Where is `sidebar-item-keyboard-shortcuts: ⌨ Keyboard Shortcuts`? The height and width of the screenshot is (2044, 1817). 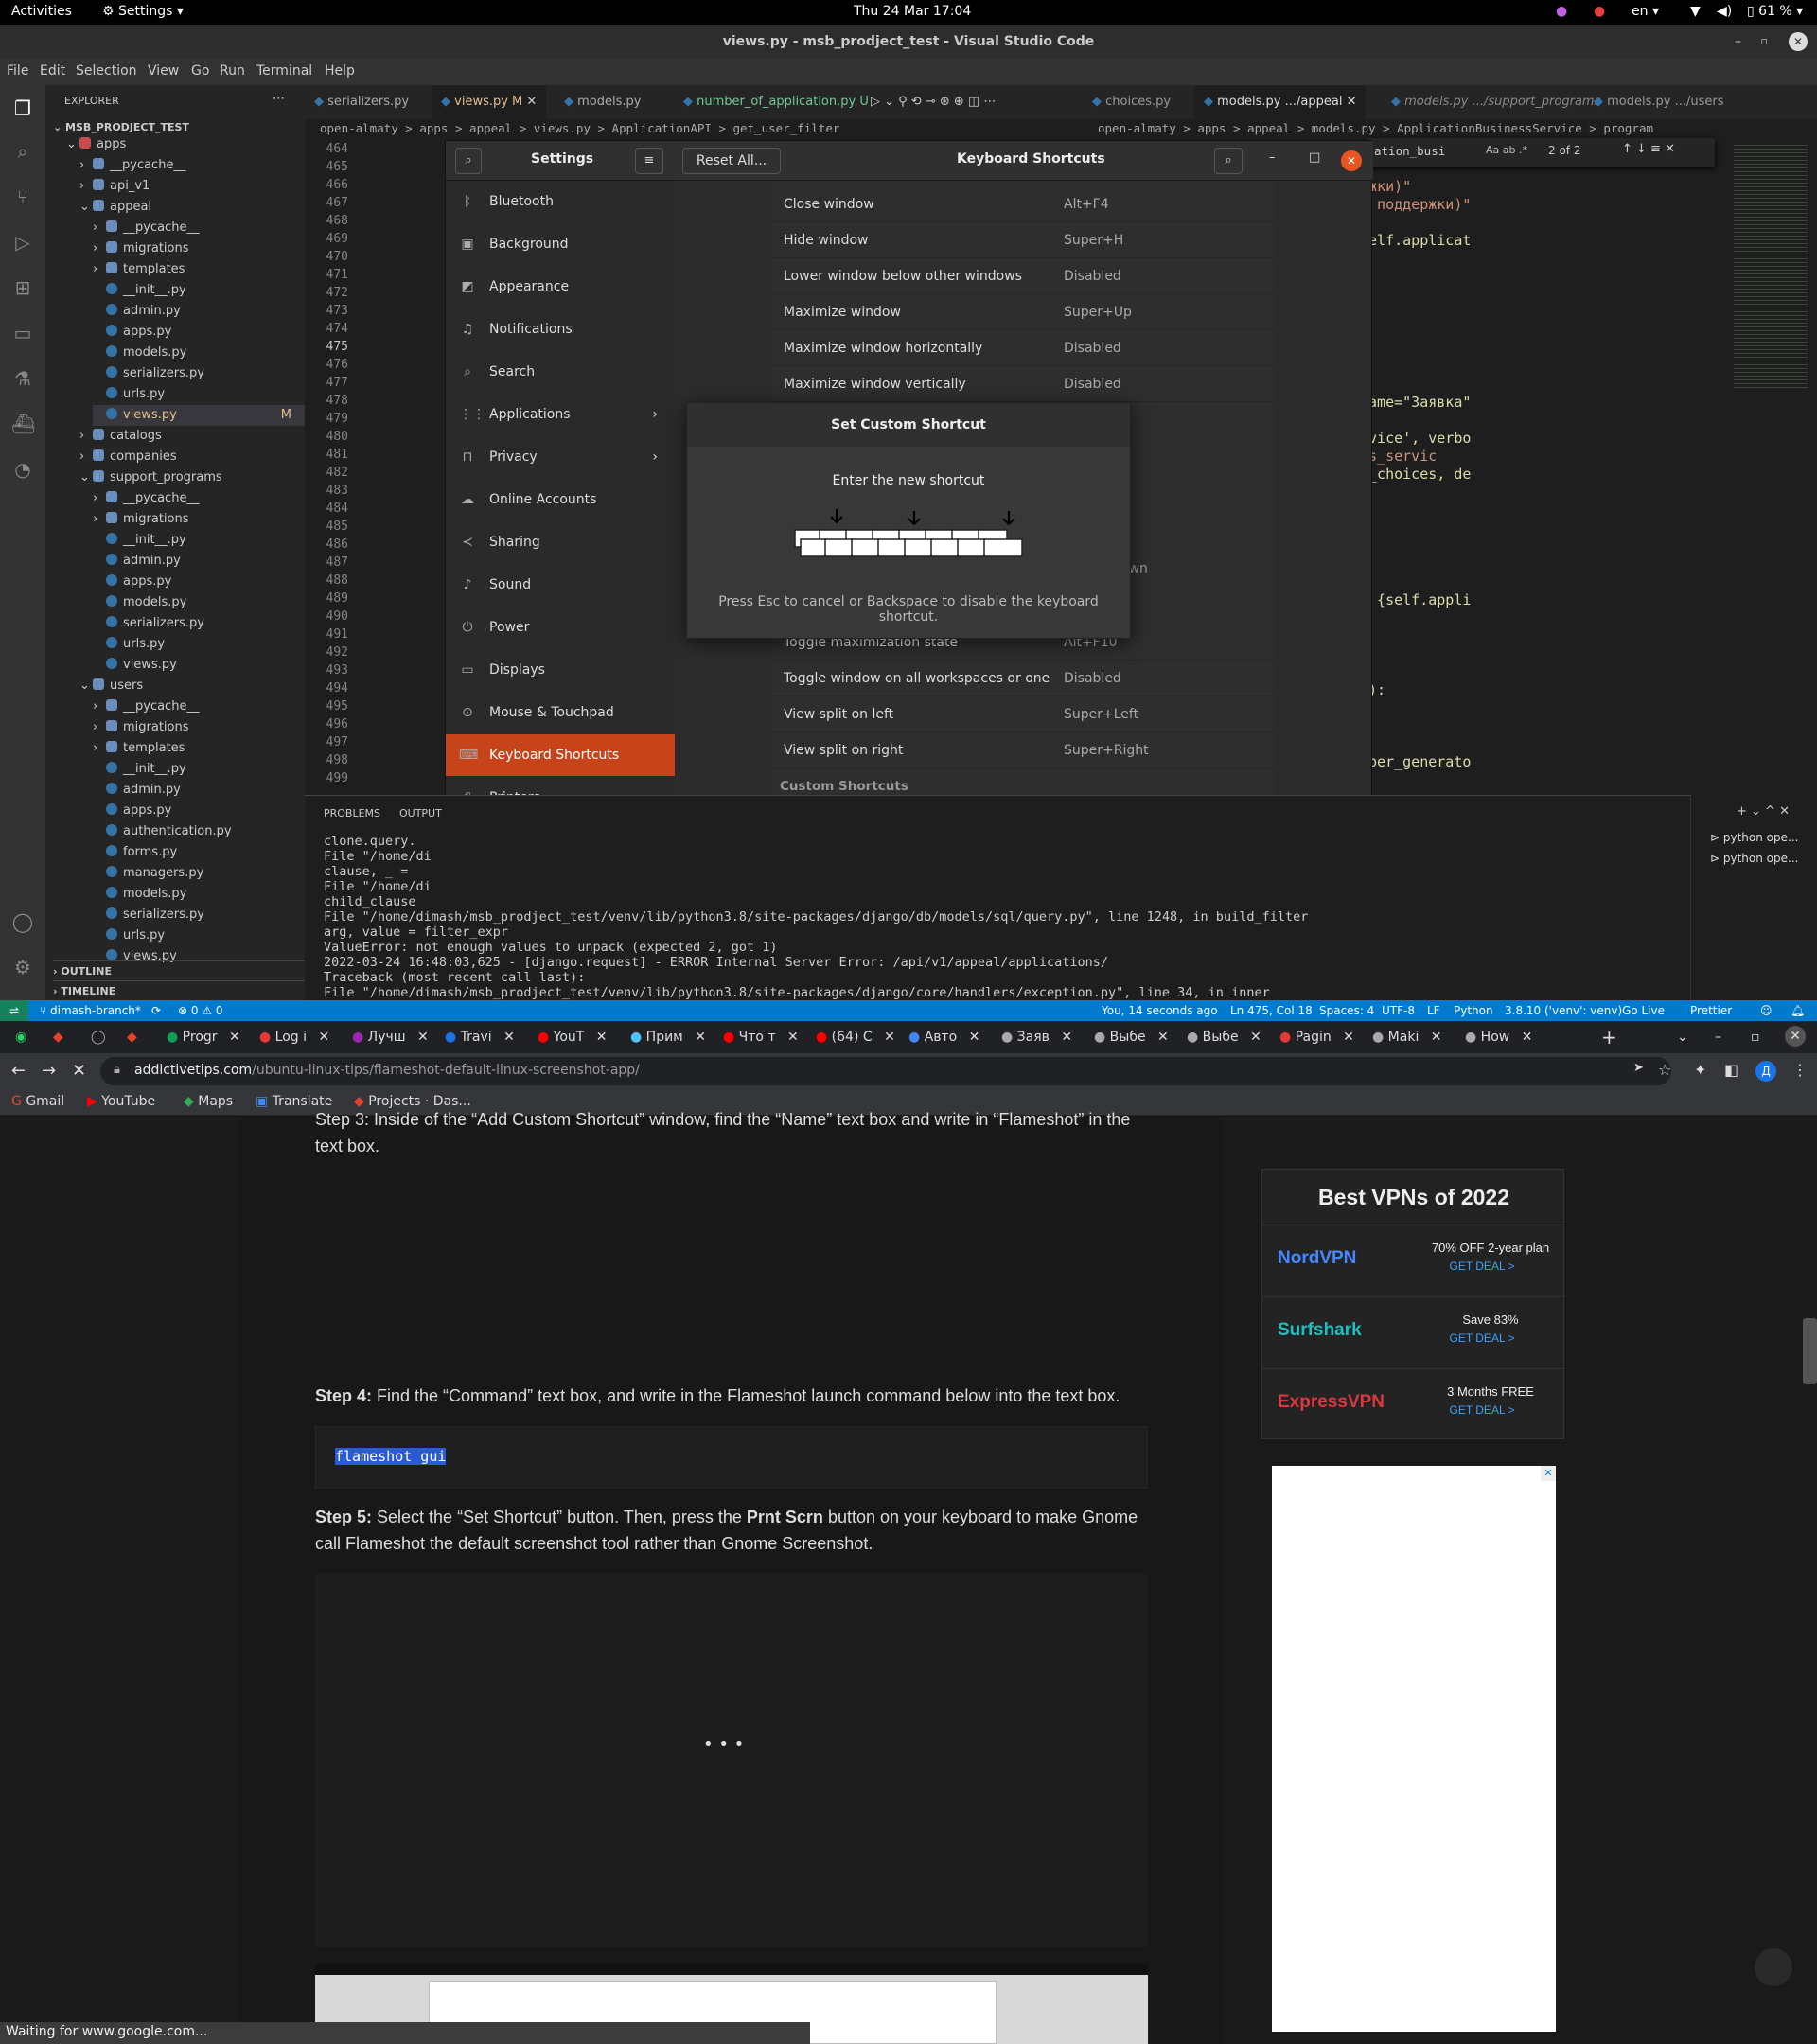
sidebar-item-keyboard-shortcuts: ⌨ Keyboard Shortcuts is located at coordinates (561, 755).